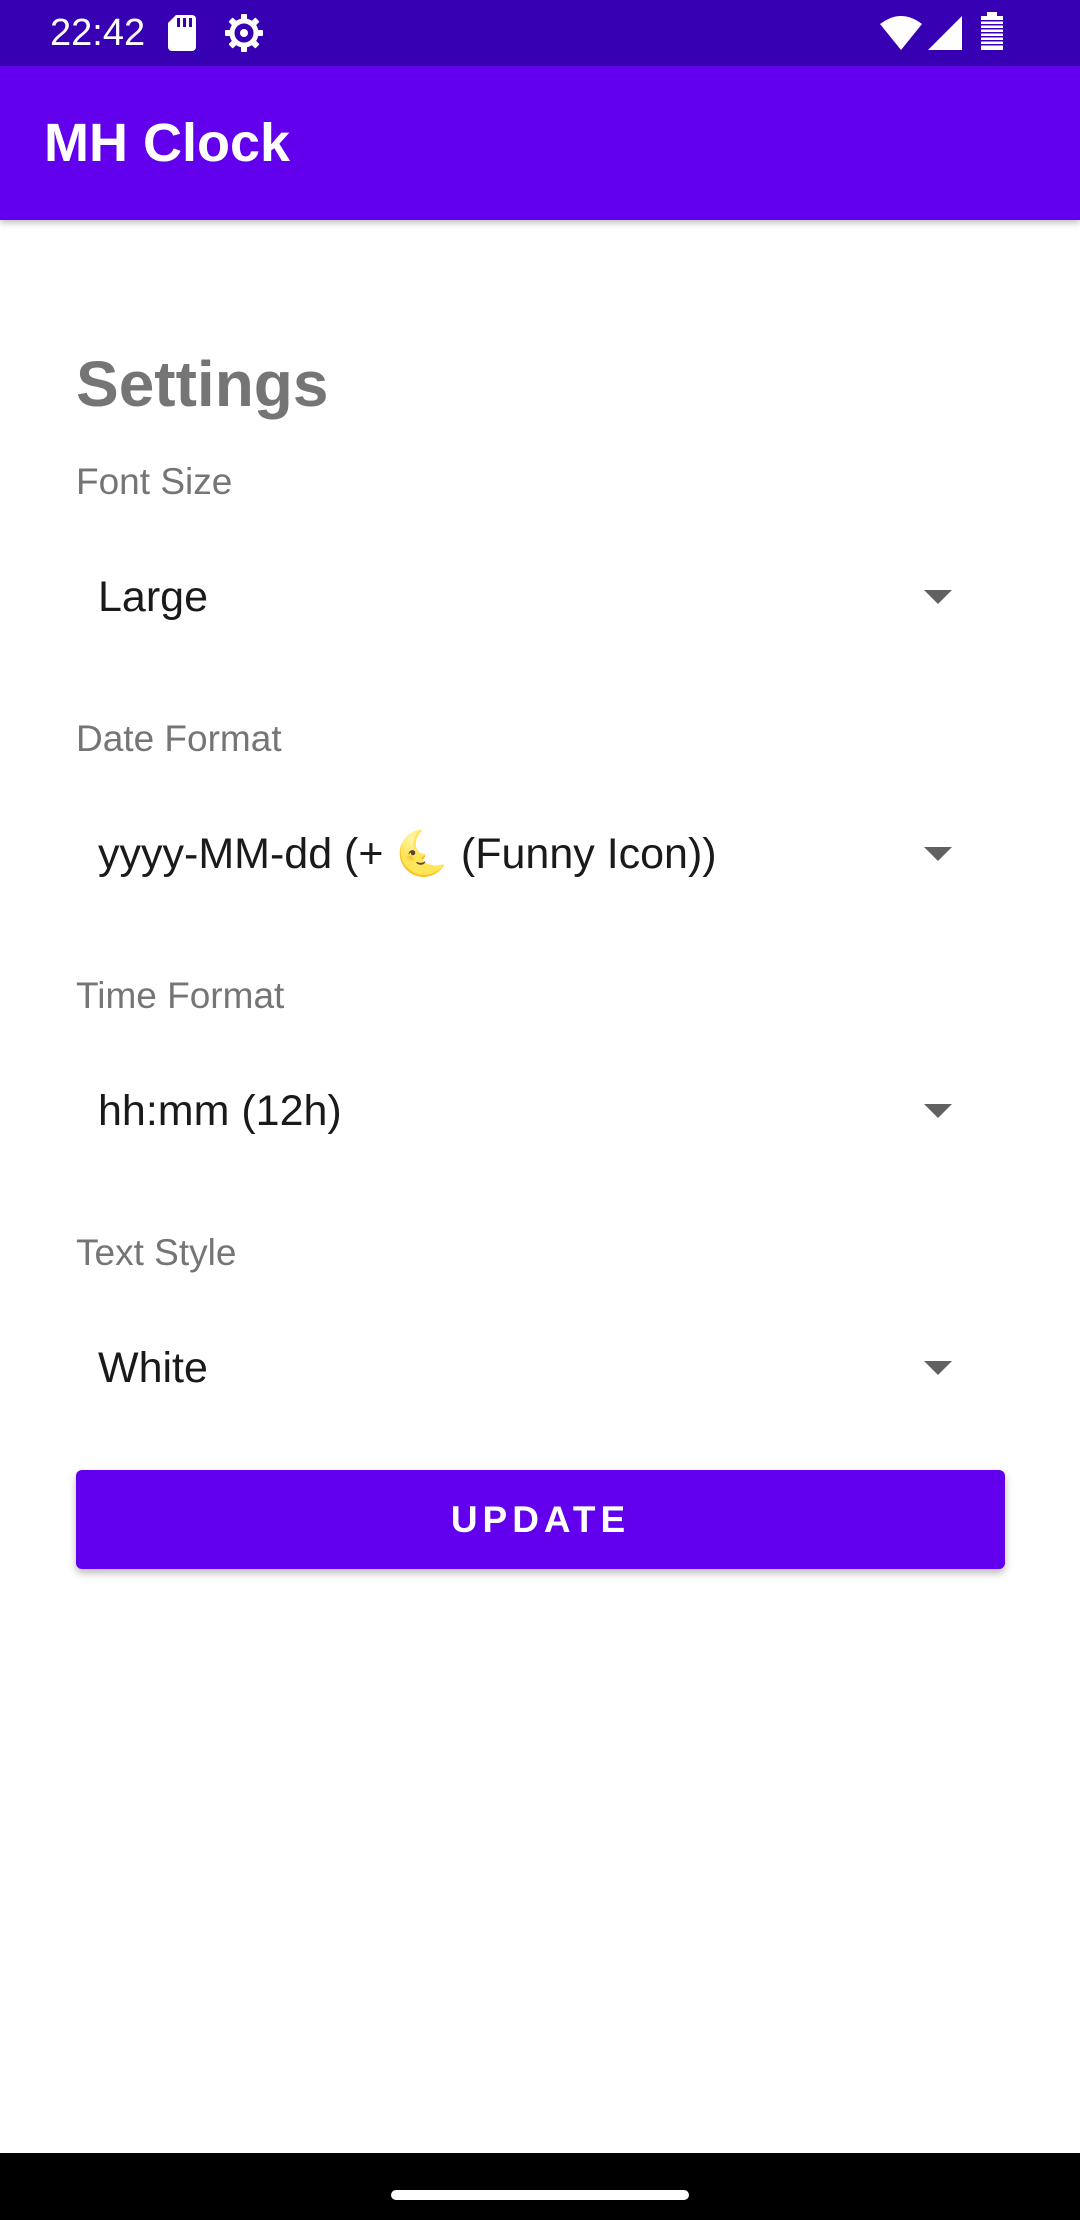 The image size is (1080, 2220). I want to click on status-time: 22:42, so click(98, 33).